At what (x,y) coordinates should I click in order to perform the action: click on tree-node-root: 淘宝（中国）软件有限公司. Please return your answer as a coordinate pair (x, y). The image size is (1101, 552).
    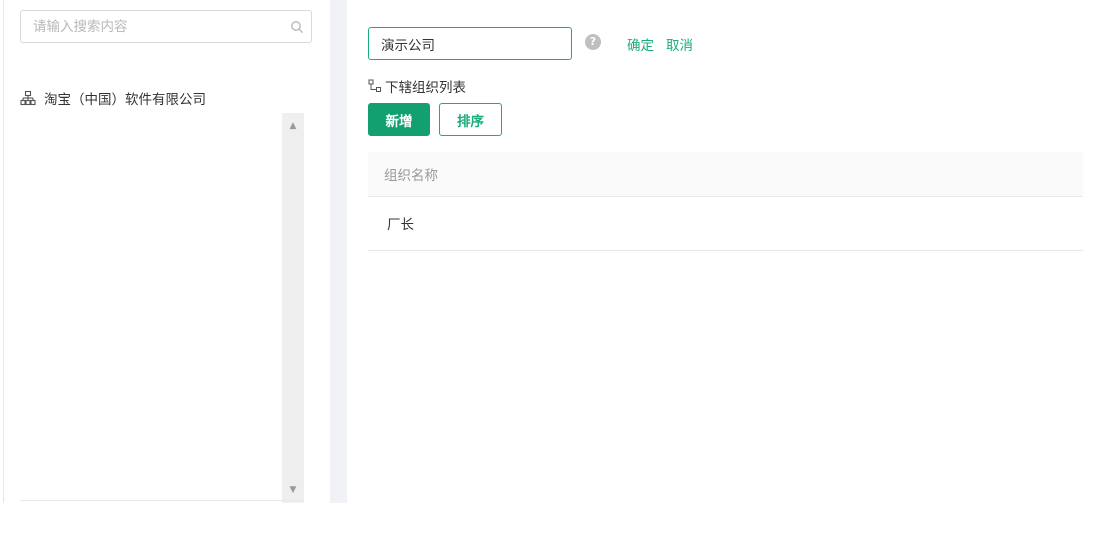
    Looking at the image, I should click on (113, 98).